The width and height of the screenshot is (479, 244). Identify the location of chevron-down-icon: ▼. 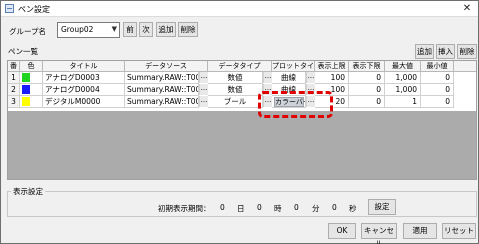
(114, 29).